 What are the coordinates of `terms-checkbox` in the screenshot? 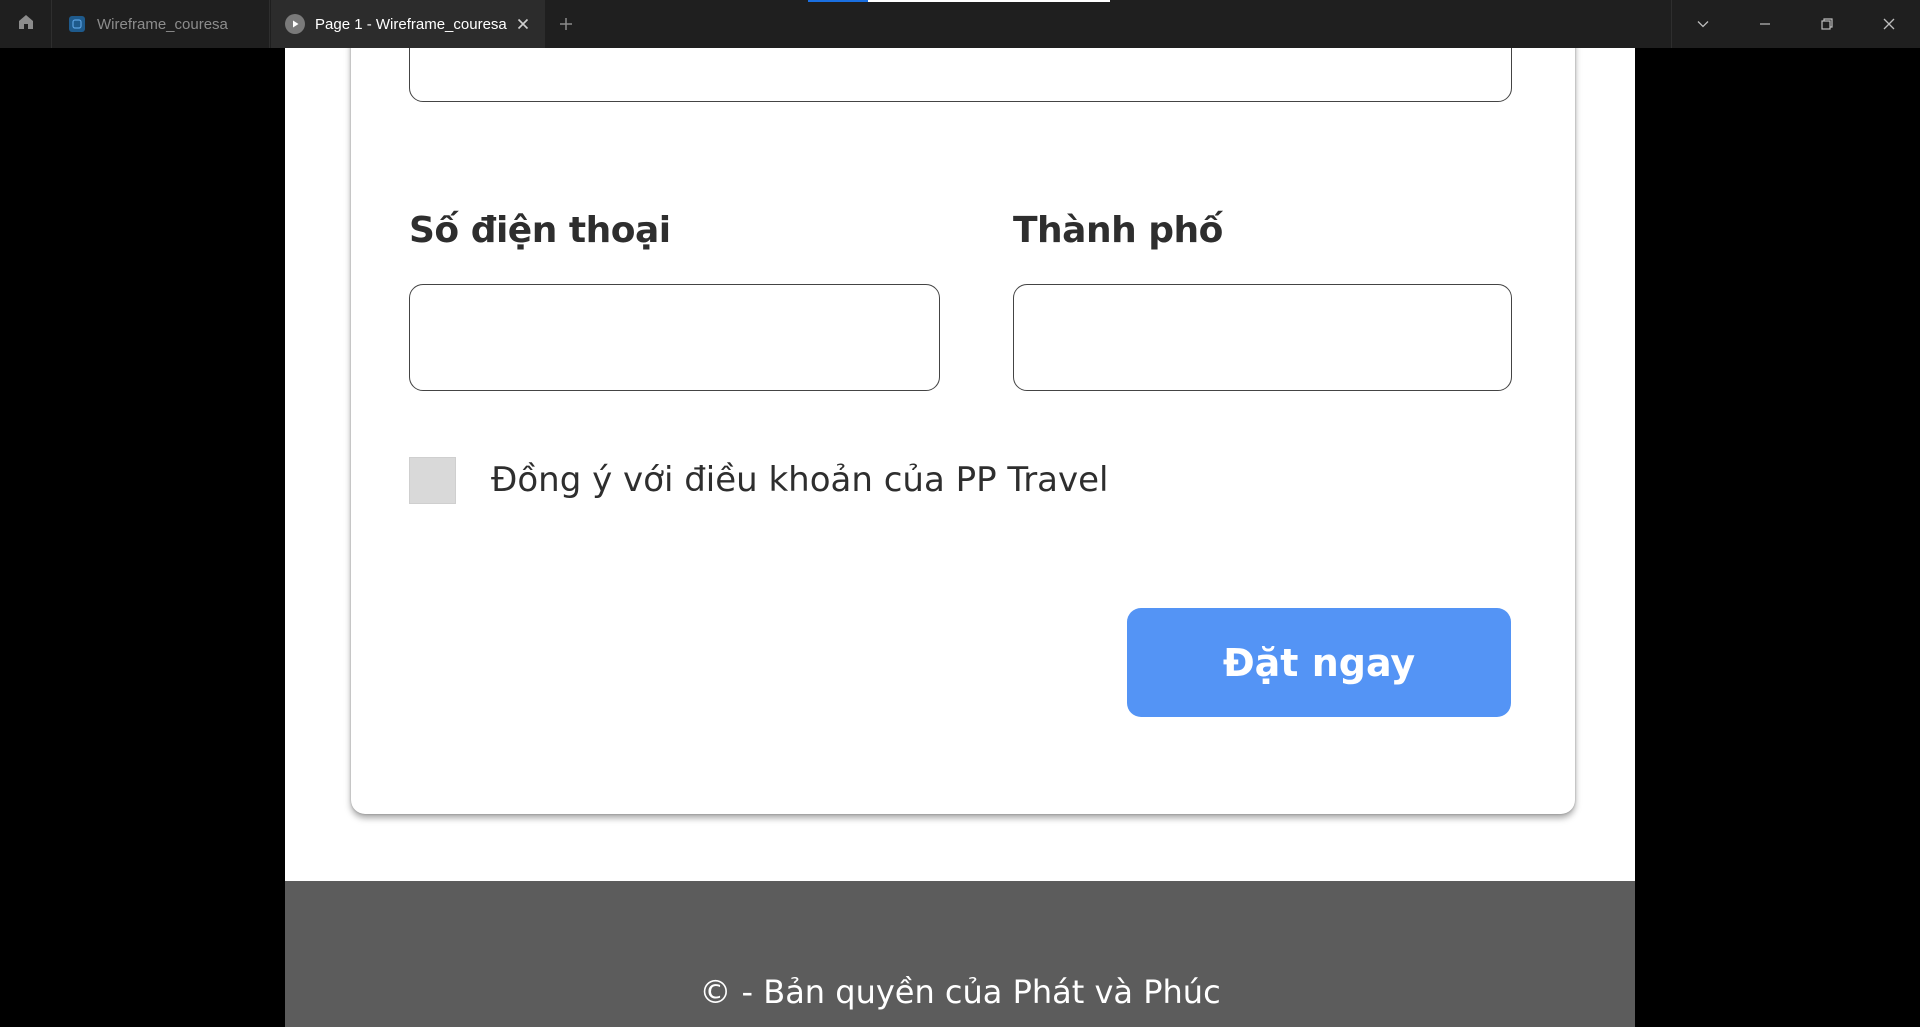 It's located at (432, 480).